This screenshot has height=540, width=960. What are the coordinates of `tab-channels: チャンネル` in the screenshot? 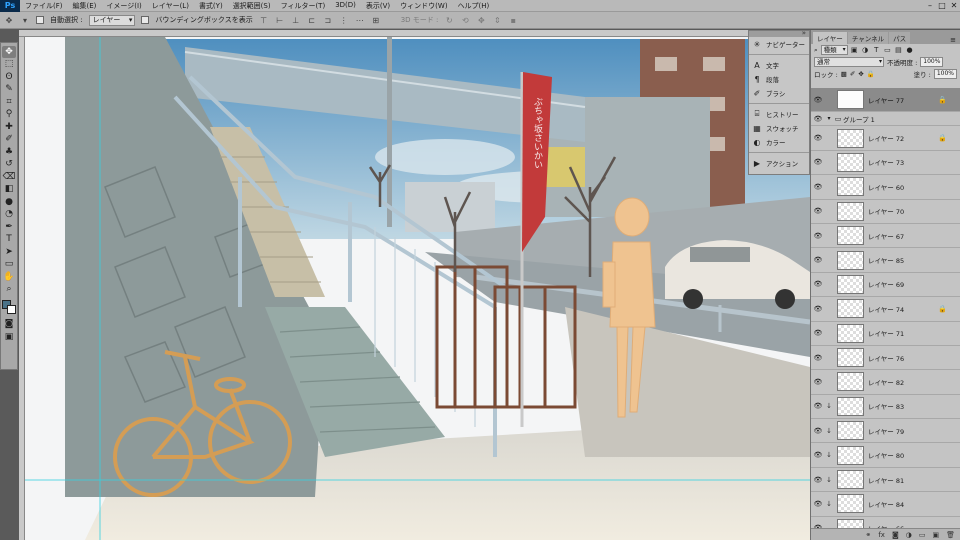 It's located at (868, 38).